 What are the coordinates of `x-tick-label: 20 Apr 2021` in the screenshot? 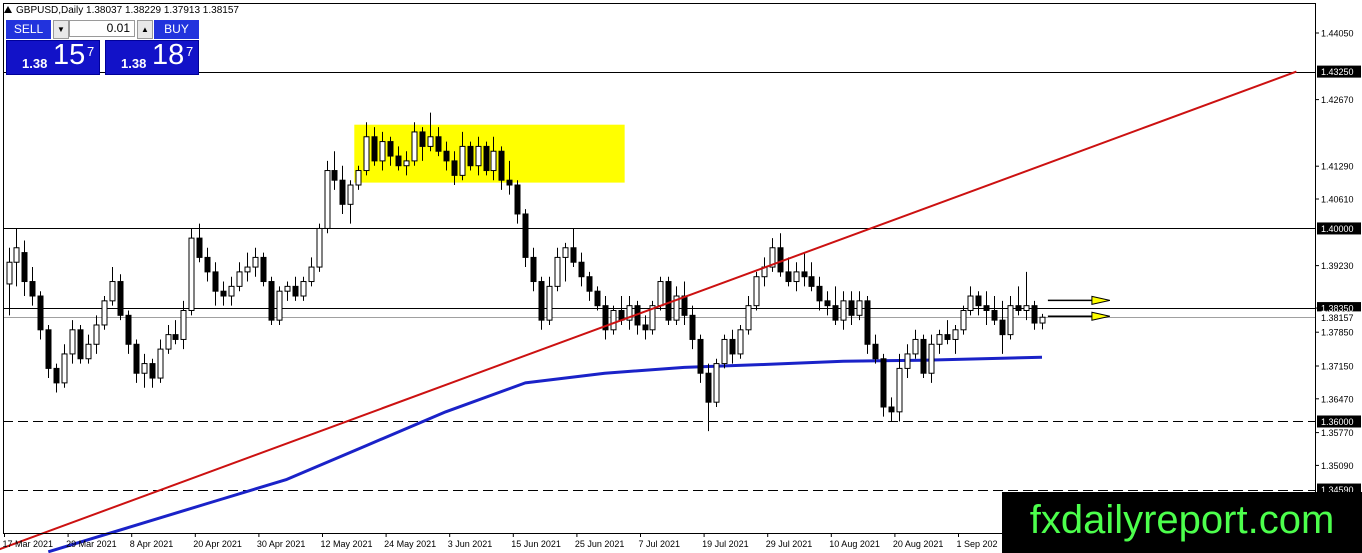 It's located at (217, 544).